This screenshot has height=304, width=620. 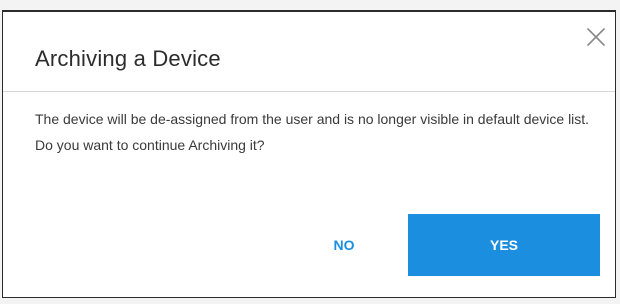 I want to click on close-button, so click(x=596, y=37).